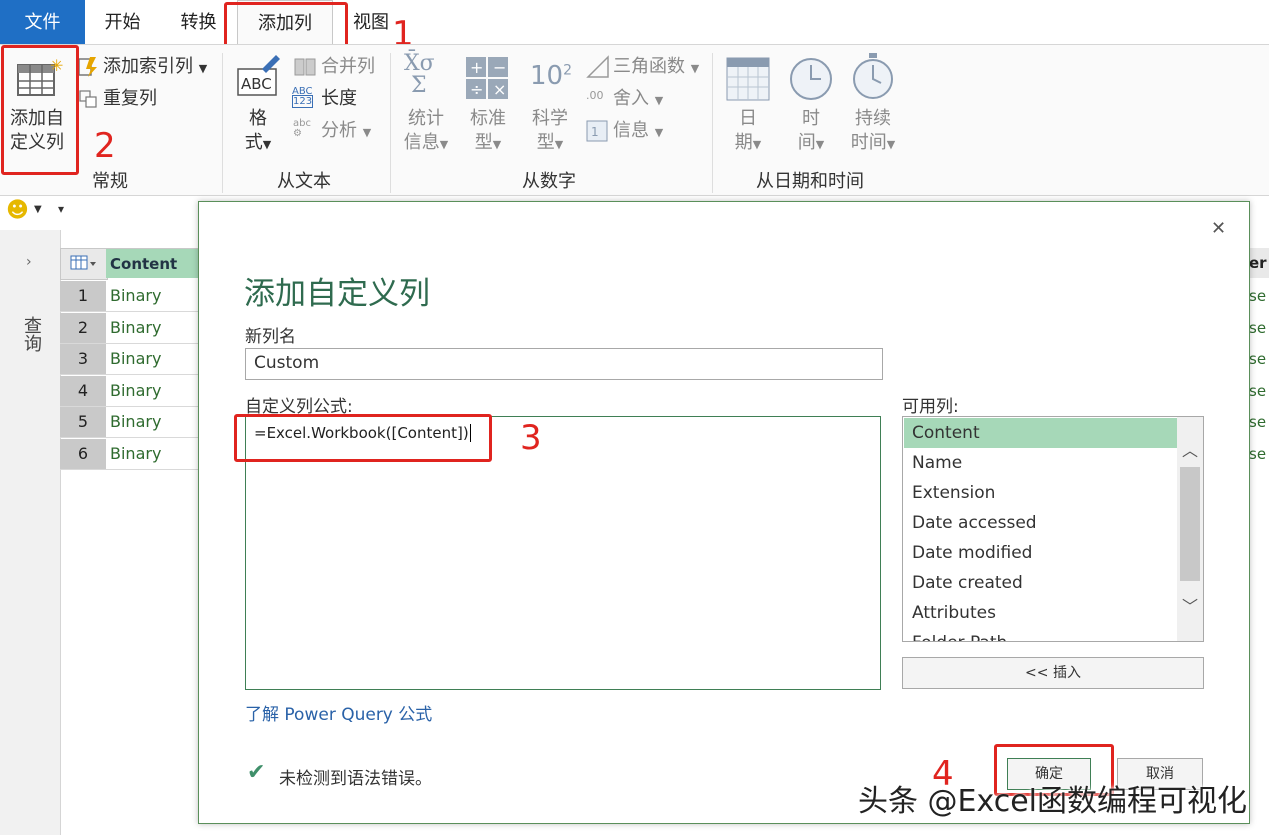 This screenshot has width=1269, height=835. I want to click on time-icon, so click(811, 81).